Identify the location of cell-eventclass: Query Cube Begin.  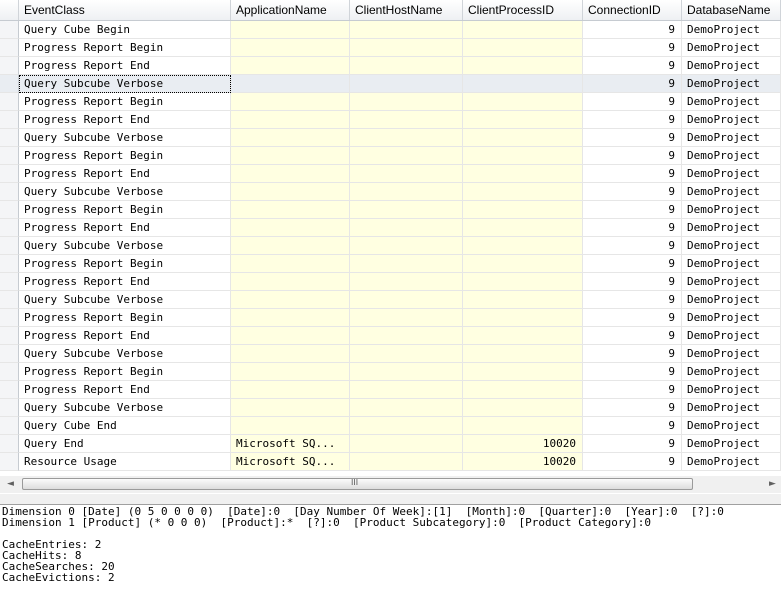
(125, 30).